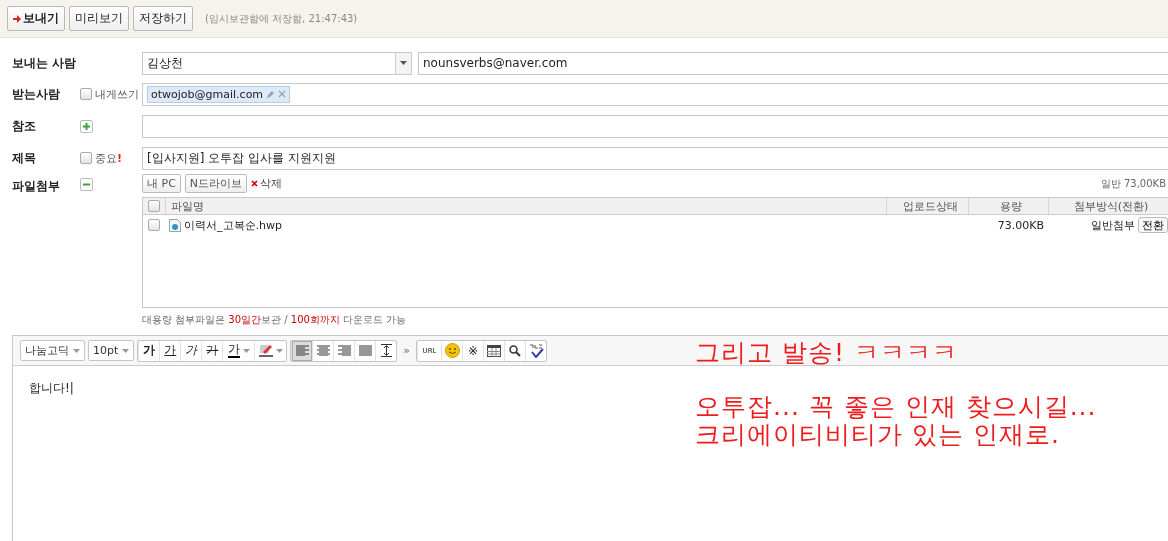 The height and width of the screenshot is (541, 1168). What do you see at coordinates (827, 353) in the screenshot?
I see `annotation-text: 그리고 발송! ㅋㅋㅋㅋ` at bounding box center [827, 353].